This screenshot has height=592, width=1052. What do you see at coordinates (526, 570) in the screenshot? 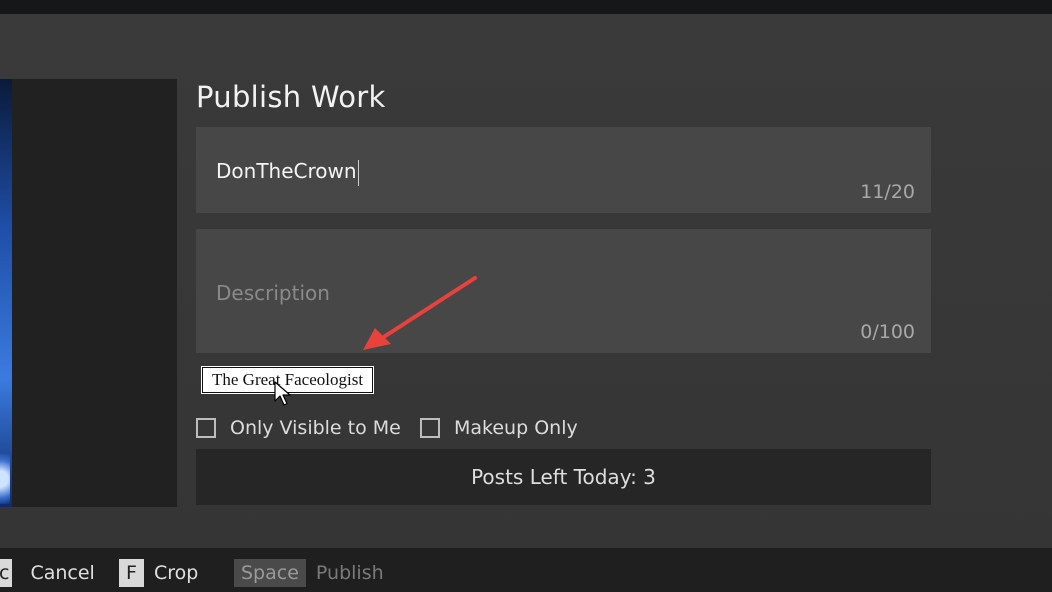
I see `key-hints-bar: c Cancel F Crop Space Publish` at bounding box center [526, 570].